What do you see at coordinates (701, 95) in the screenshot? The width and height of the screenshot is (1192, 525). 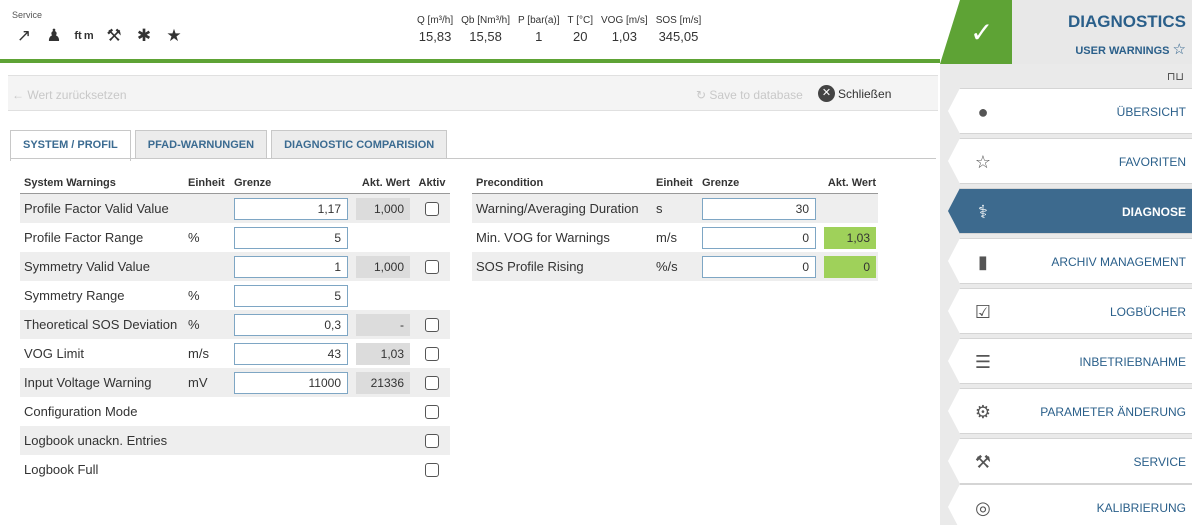 I see `refresh-icon: ↻` at bounding box center [701, 95].